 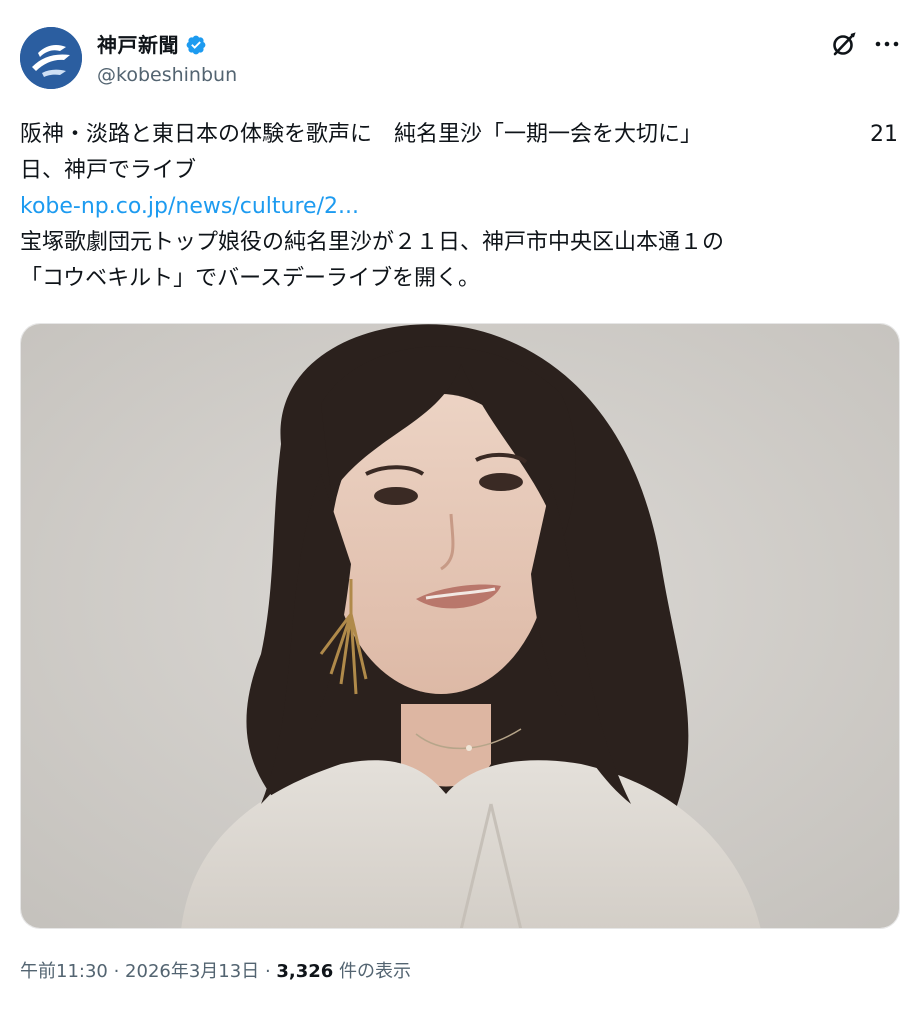 What do you see at coordinates (192, 971) in the screenshot?
I see `tweet-date: 2026年3月13日` at bounding box center [192, 971].